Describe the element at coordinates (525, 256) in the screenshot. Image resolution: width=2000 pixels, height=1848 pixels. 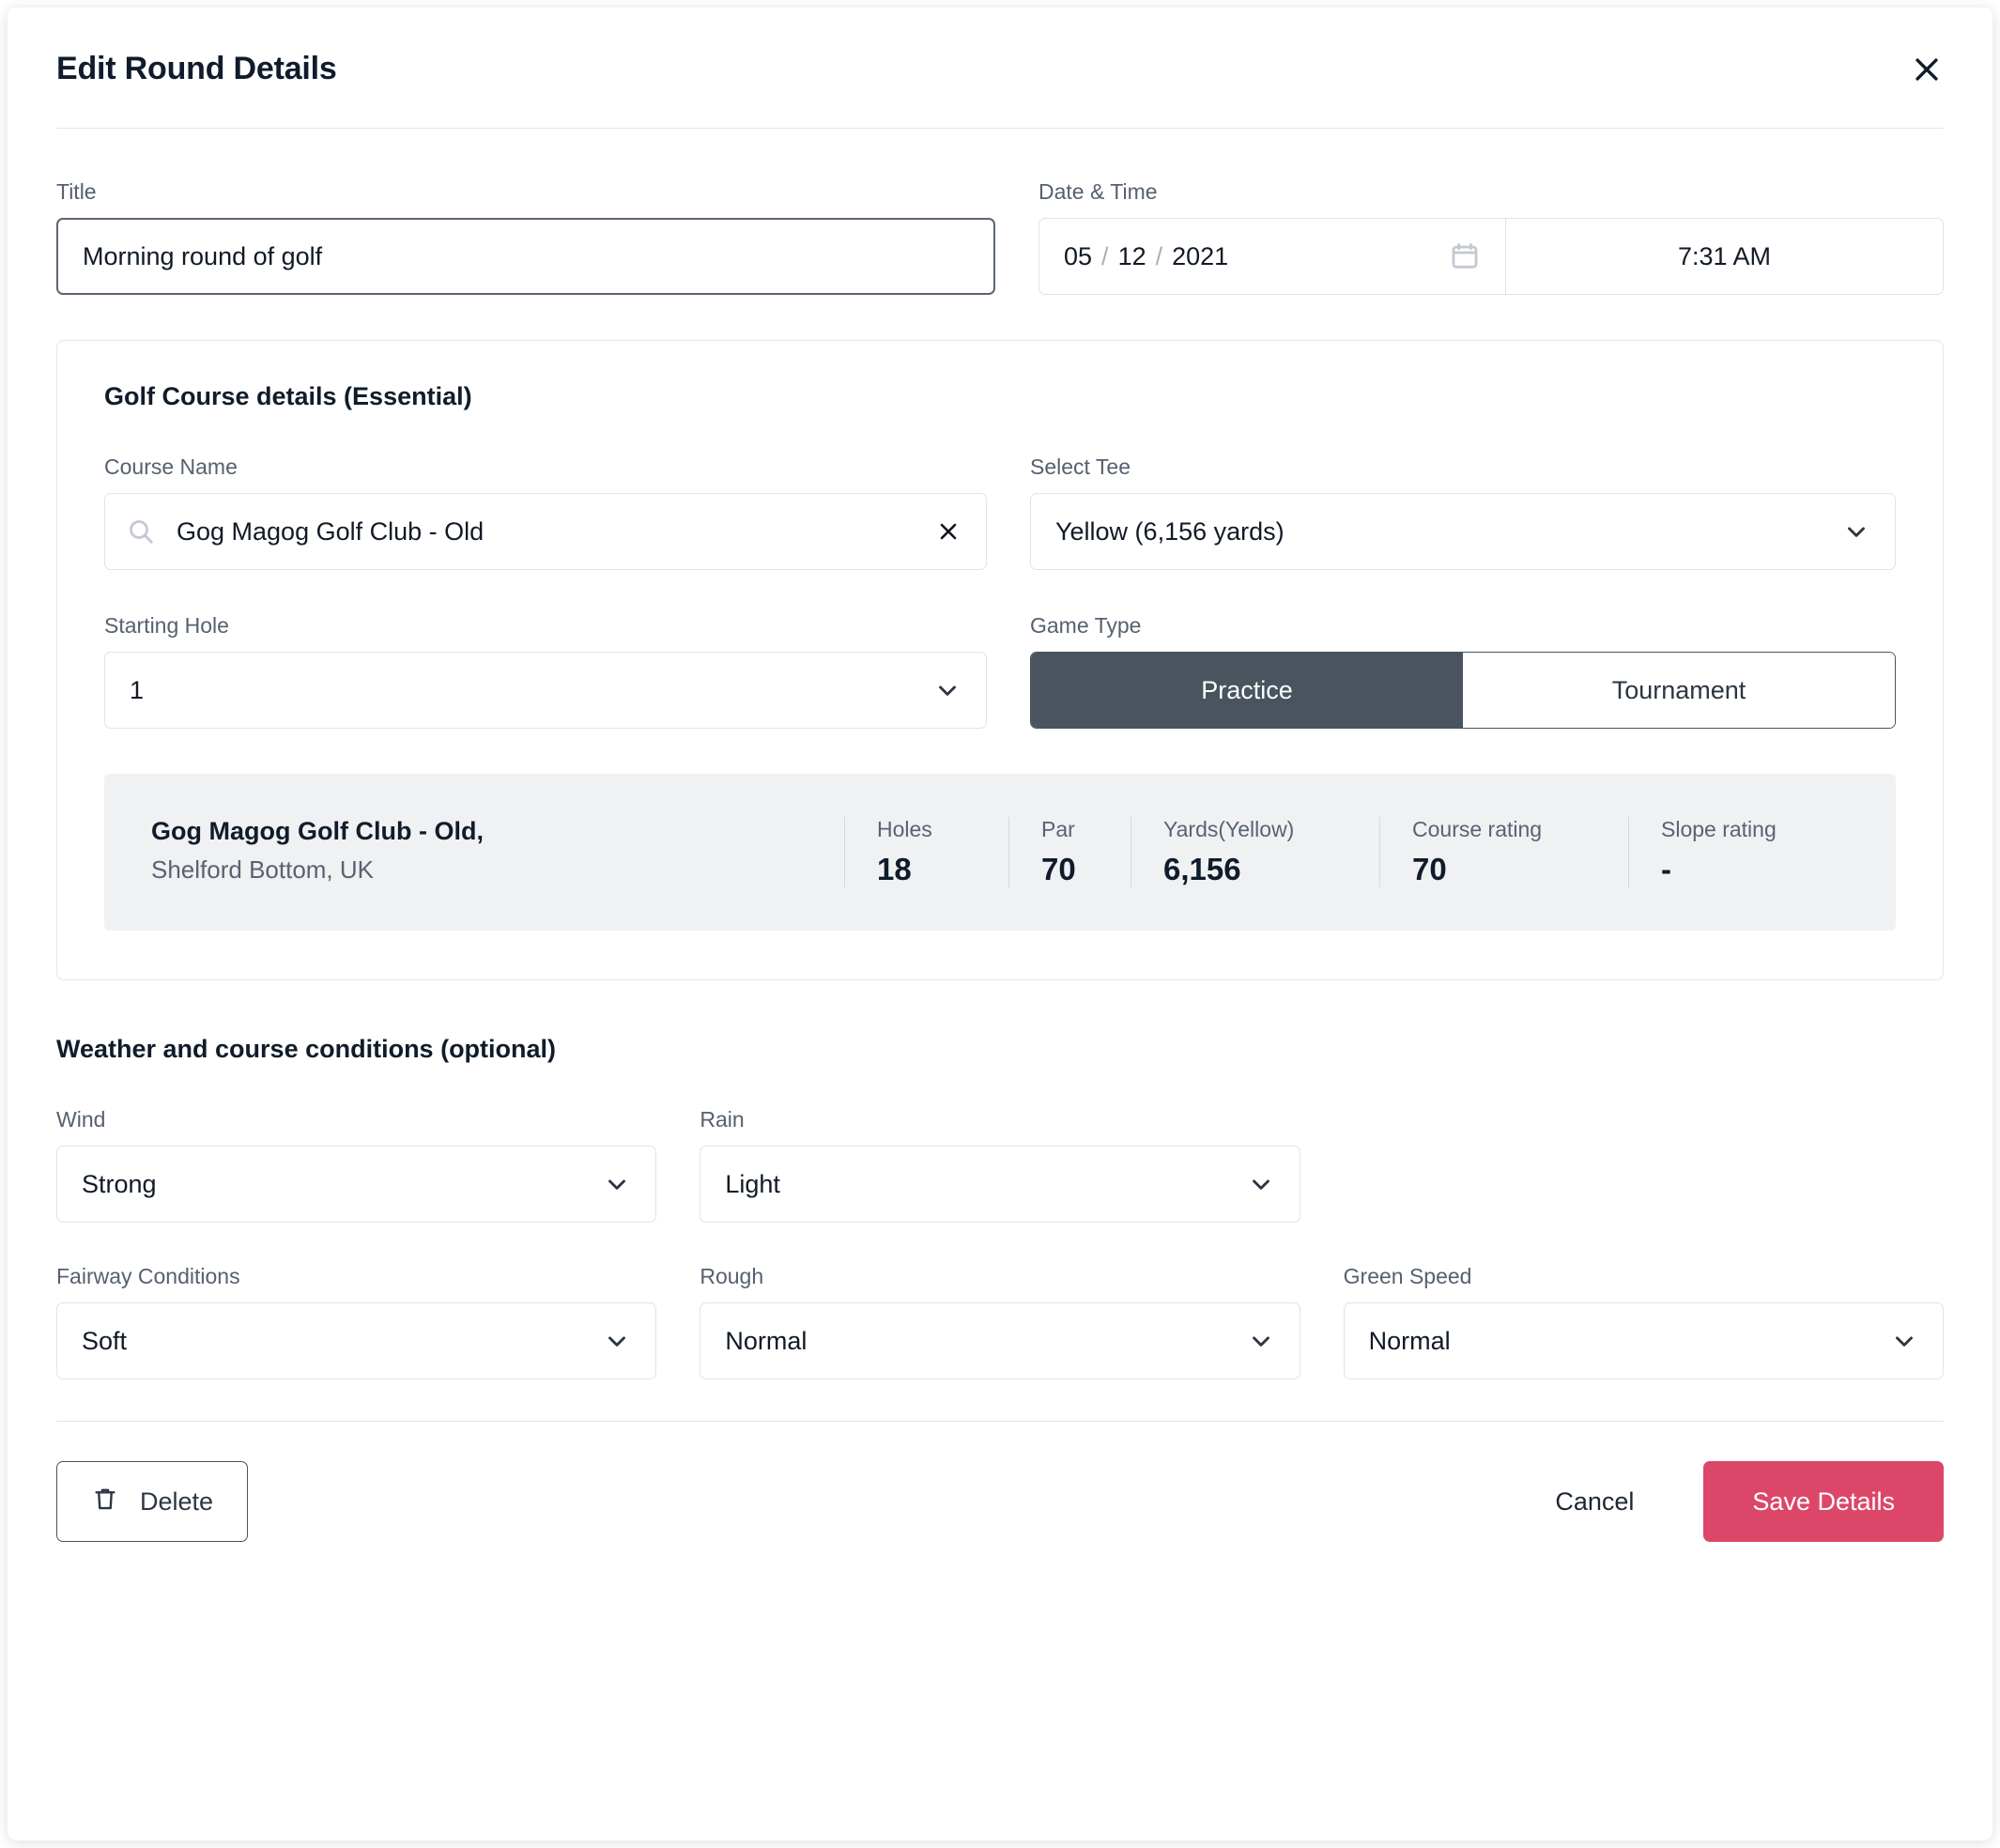
I see `title-input: Morning round of golf` at that location.